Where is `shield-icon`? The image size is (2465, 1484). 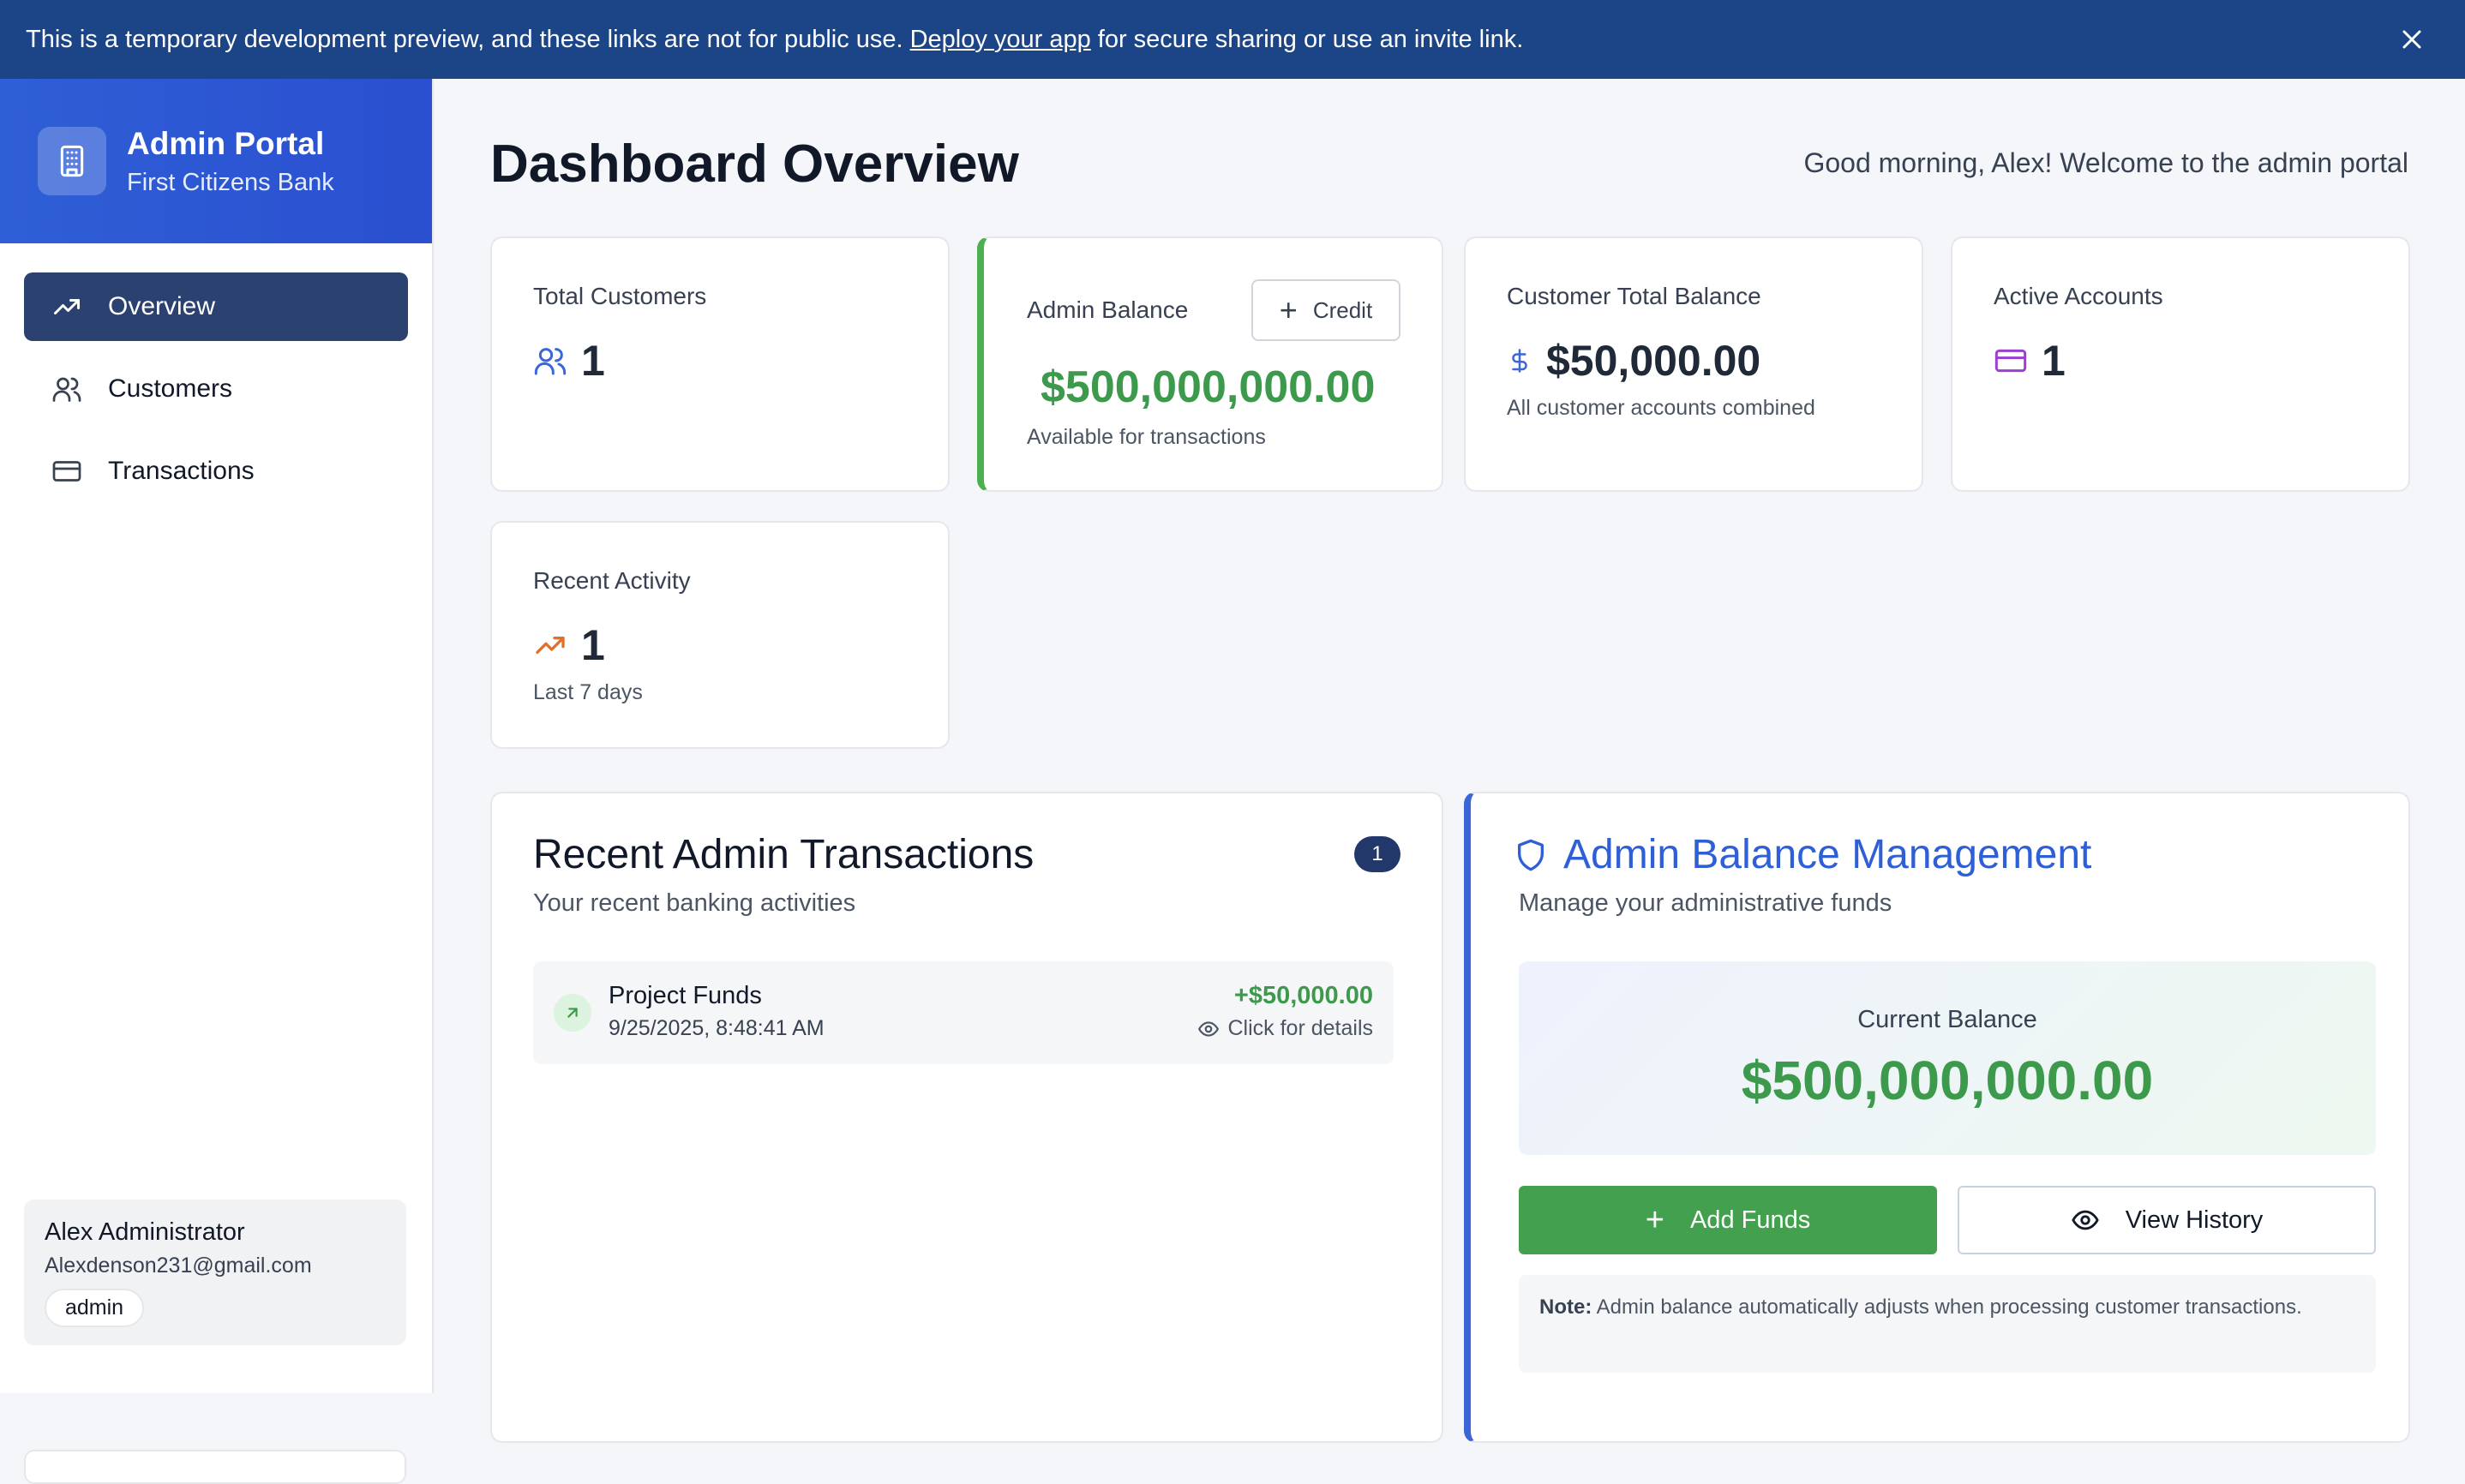
shield-icon is located at coordinates (1531, 855).